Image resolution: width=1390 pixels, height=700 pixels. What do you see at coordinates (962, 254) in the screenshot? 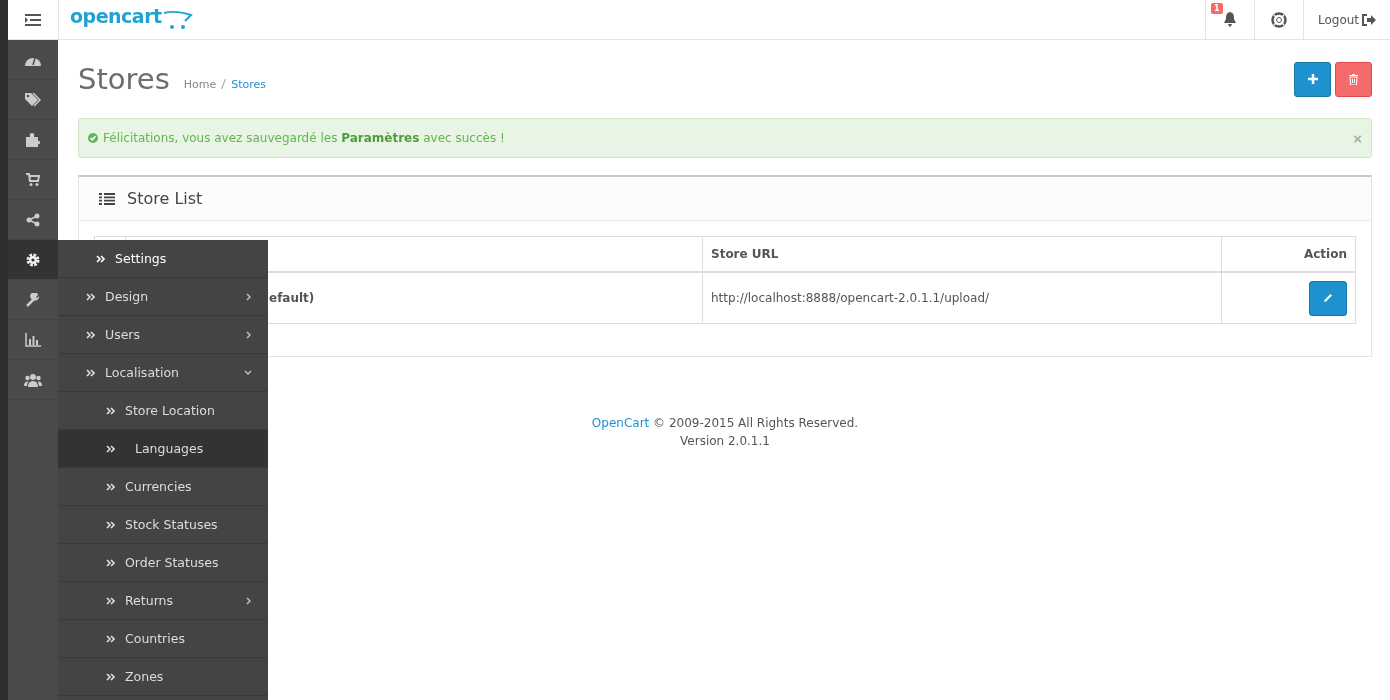
I see `table-header-cell: Store URL` at bounding box center [962, 254].